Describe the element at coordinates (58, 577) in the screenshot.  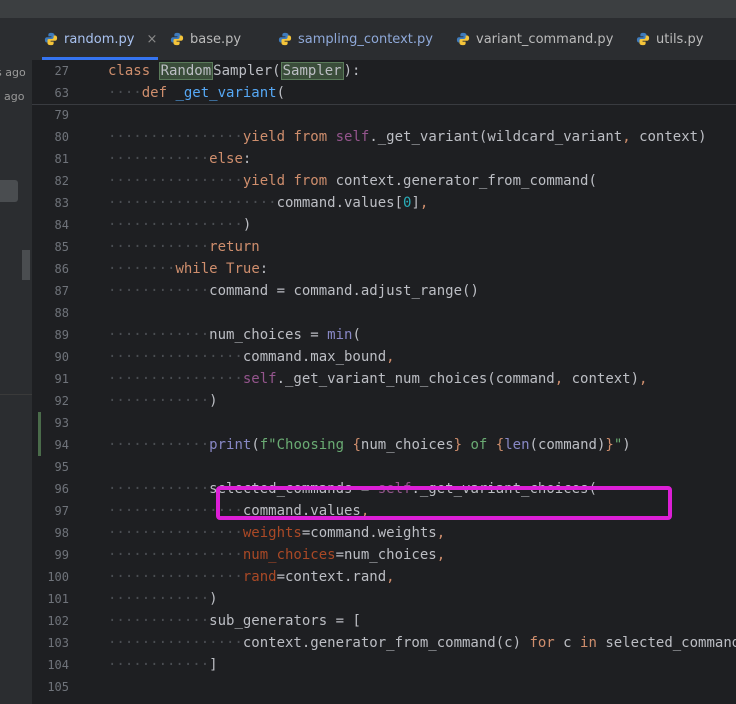
I see `line-number: 100` at that location.